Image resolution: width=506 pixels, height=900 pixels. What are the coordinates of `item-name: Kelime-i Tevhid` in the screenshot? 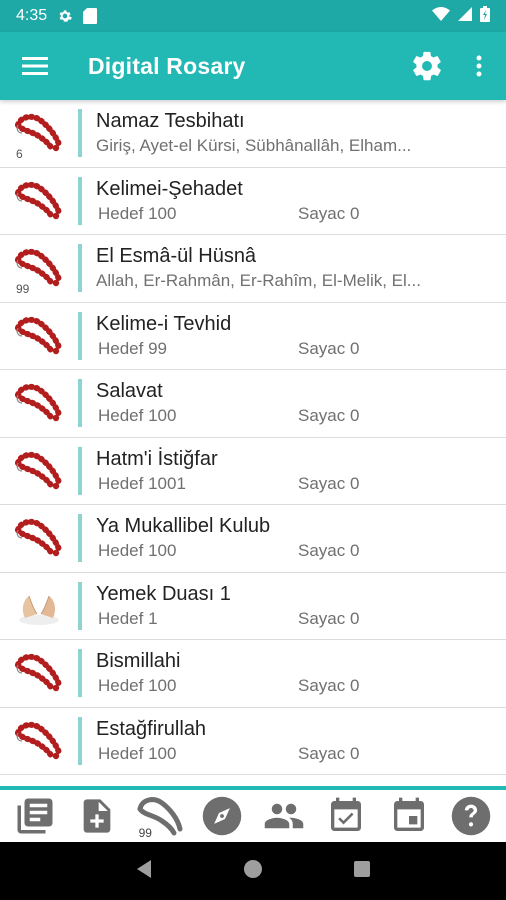 It's located at (164, 323).